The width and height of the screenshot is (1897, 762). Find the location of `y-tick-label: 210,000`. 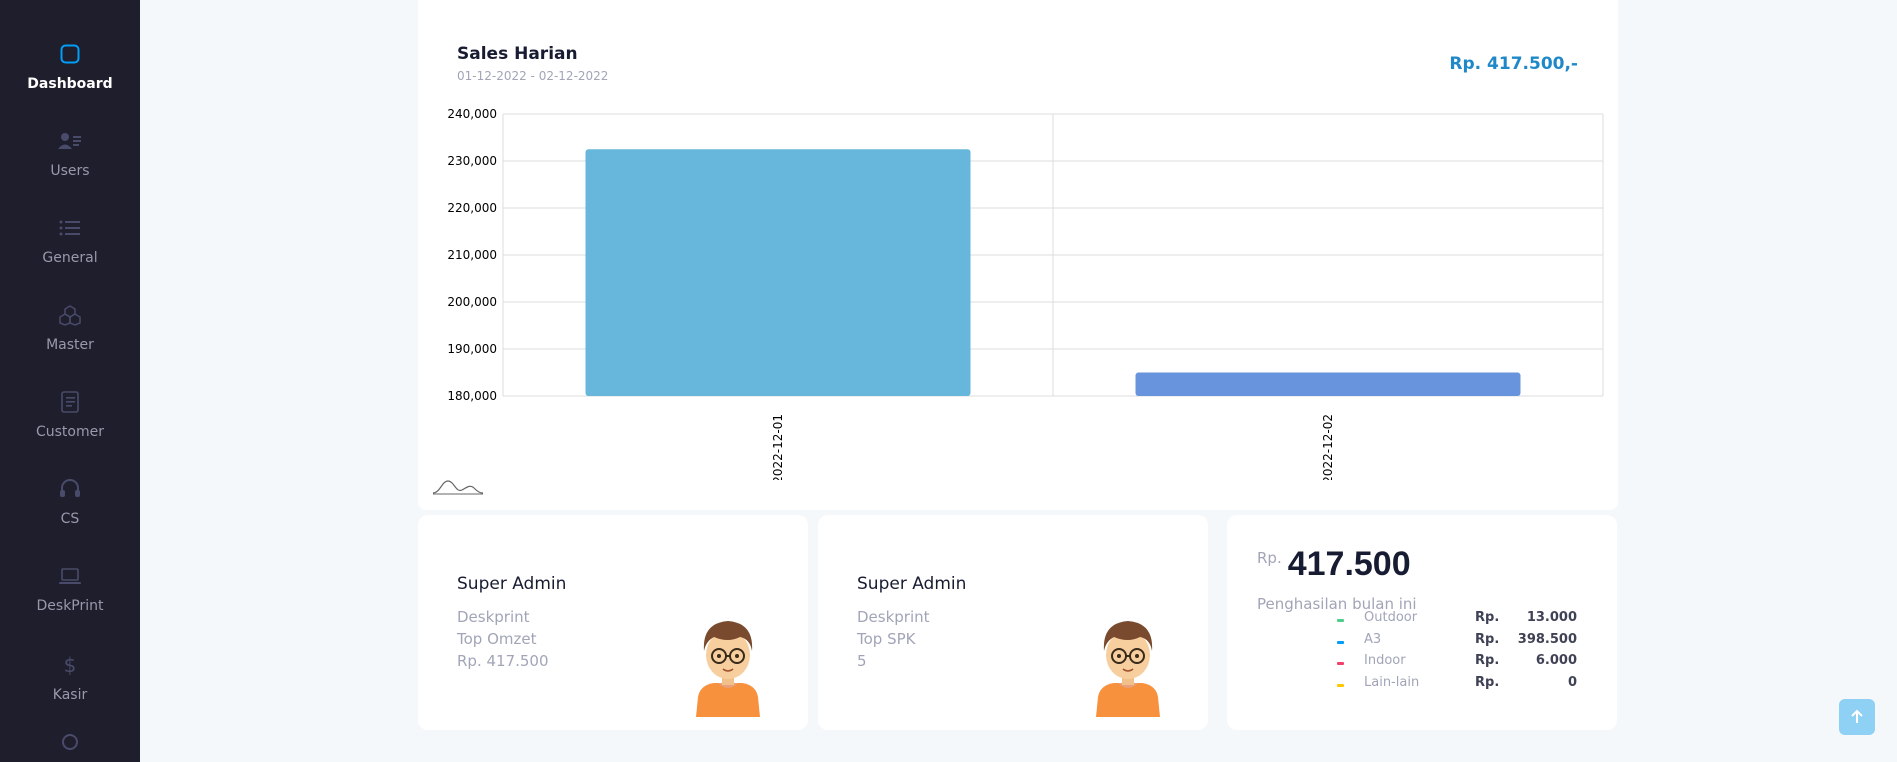

y-tick-label: 210,000 is located at coordinates (472, 255).